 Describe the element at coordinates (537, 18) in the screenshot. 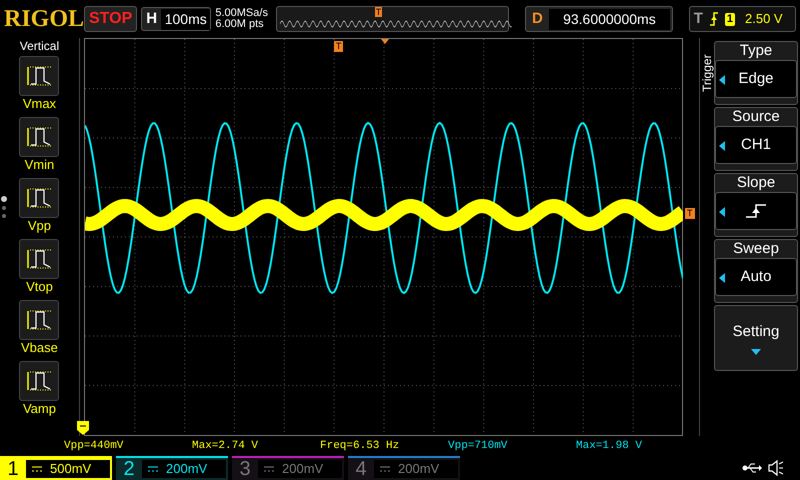

I see `delay-label: D` at that location.